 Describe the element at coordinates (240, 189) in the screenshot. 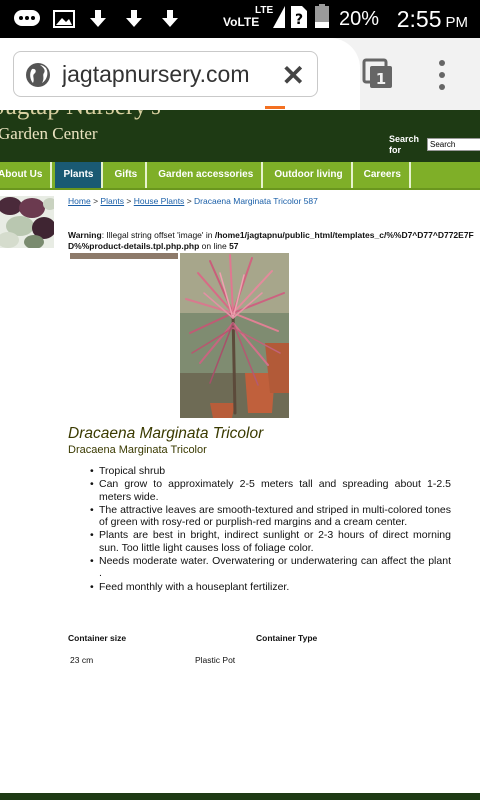

I see `nav-divider` at that location.